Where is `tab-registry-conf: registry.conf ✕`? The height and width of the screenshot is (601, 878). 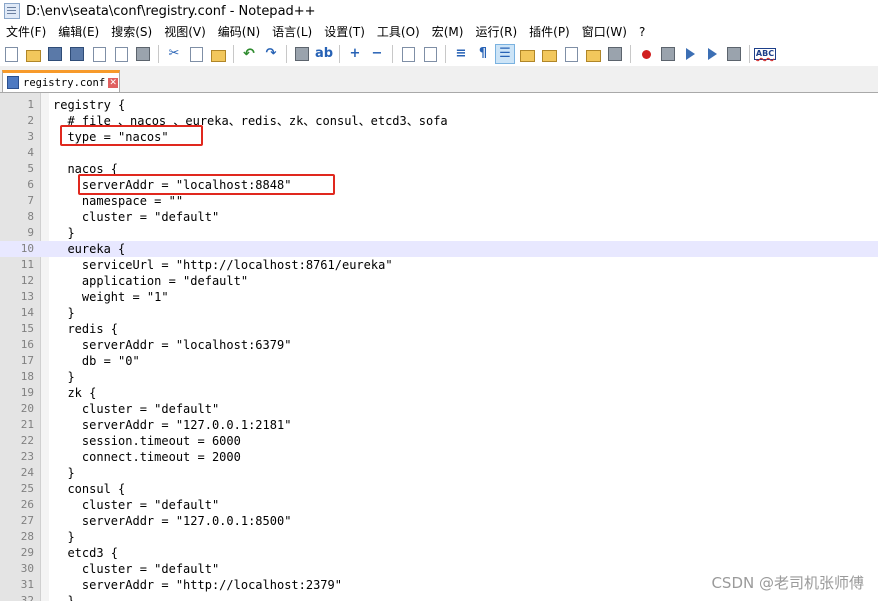
tab-registry-conf: registry.conf ✕ is located at coordinates (61, 81).